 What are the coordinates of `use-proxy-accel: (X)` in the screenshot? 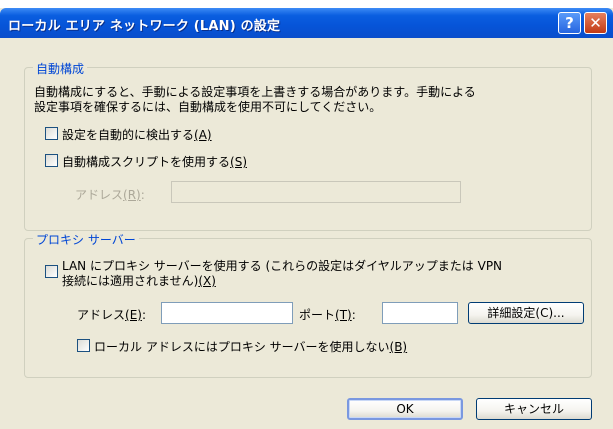 It's located at (207, 281).